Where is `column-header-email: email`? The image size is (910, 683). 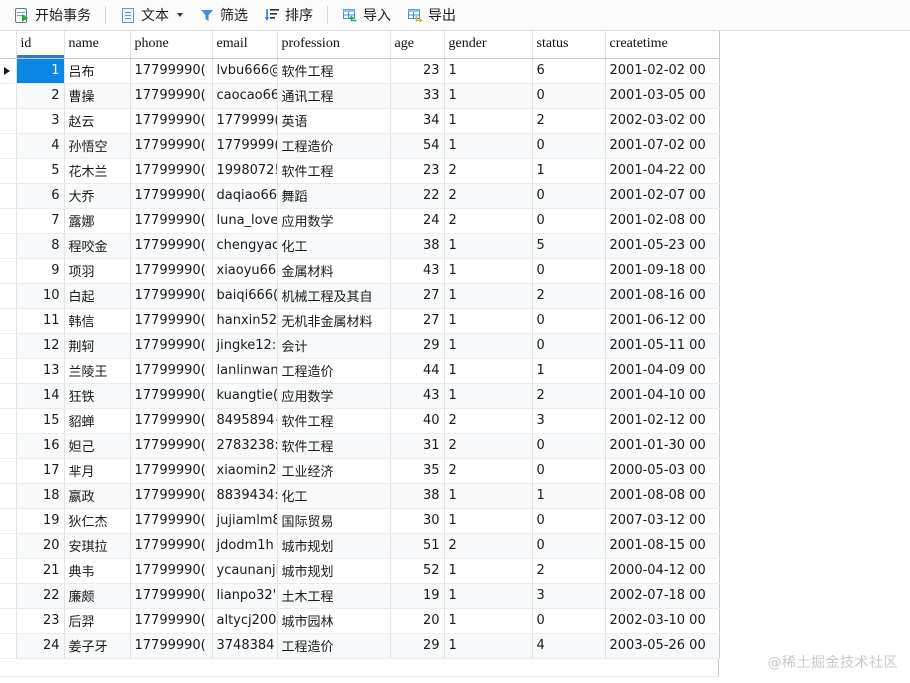
column-header-email: email is located at coordinates (245, 45).